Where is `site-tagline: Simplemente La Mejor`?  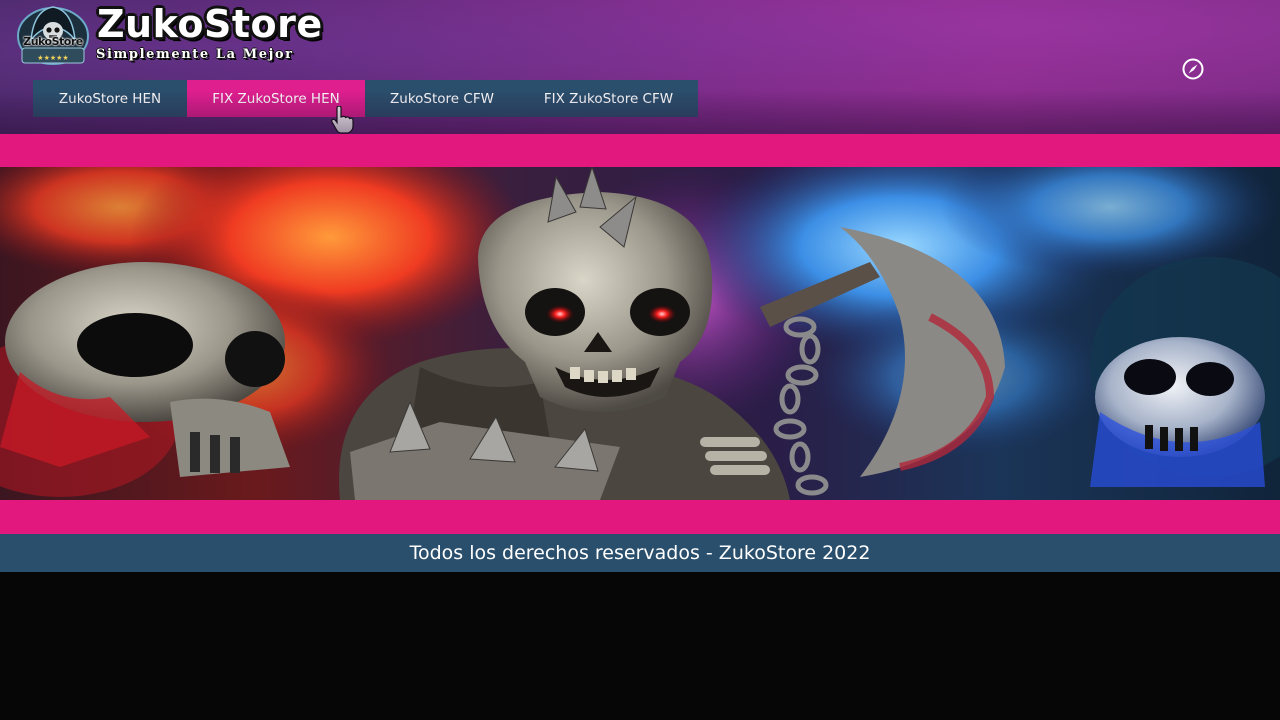 site-tagline: Simplemente La Mejor is located at coordinates (195, 54).